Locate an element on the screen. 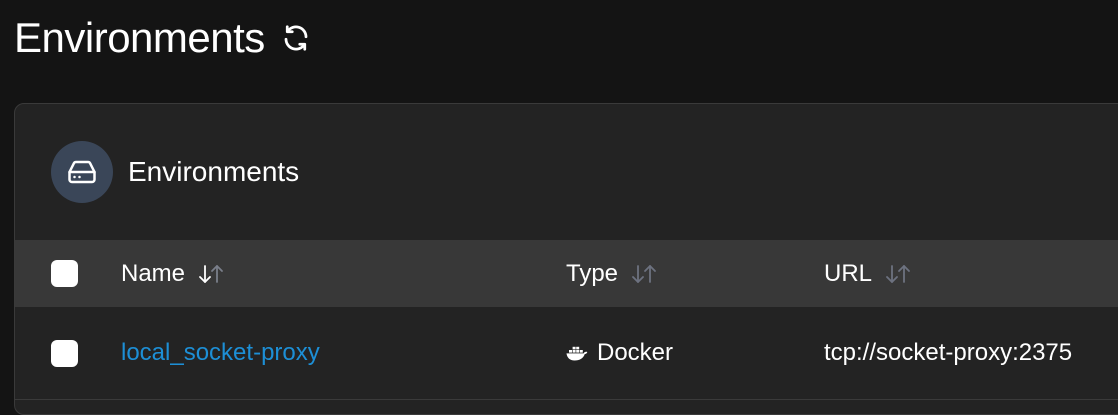 The image size is (1118, 415). refresh-button is located at coordinates (296, 38).